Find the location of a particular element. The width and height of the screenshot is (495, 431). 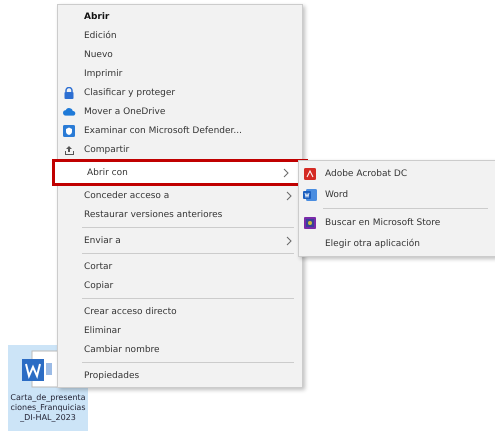

menu-item: Copiar is located at coordinates (180, 285).